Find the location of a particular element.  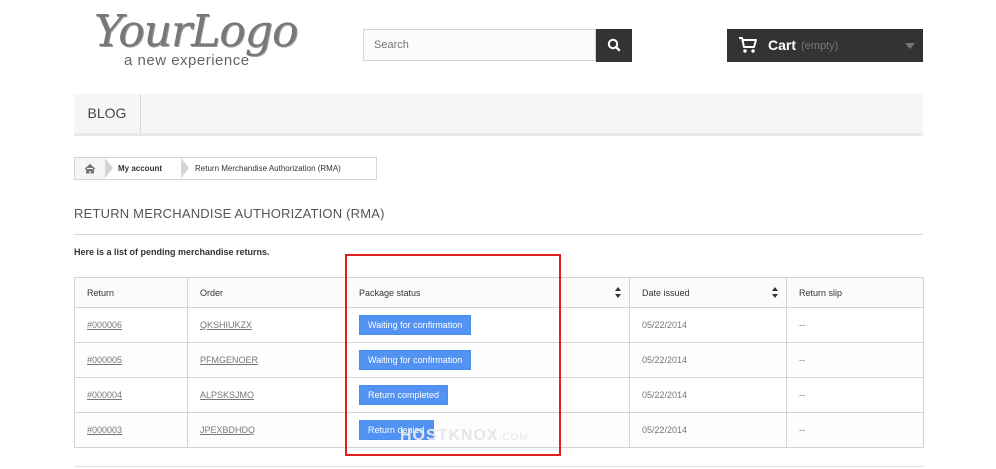

cart-status: (empty) is located at coordinates (820, 46).